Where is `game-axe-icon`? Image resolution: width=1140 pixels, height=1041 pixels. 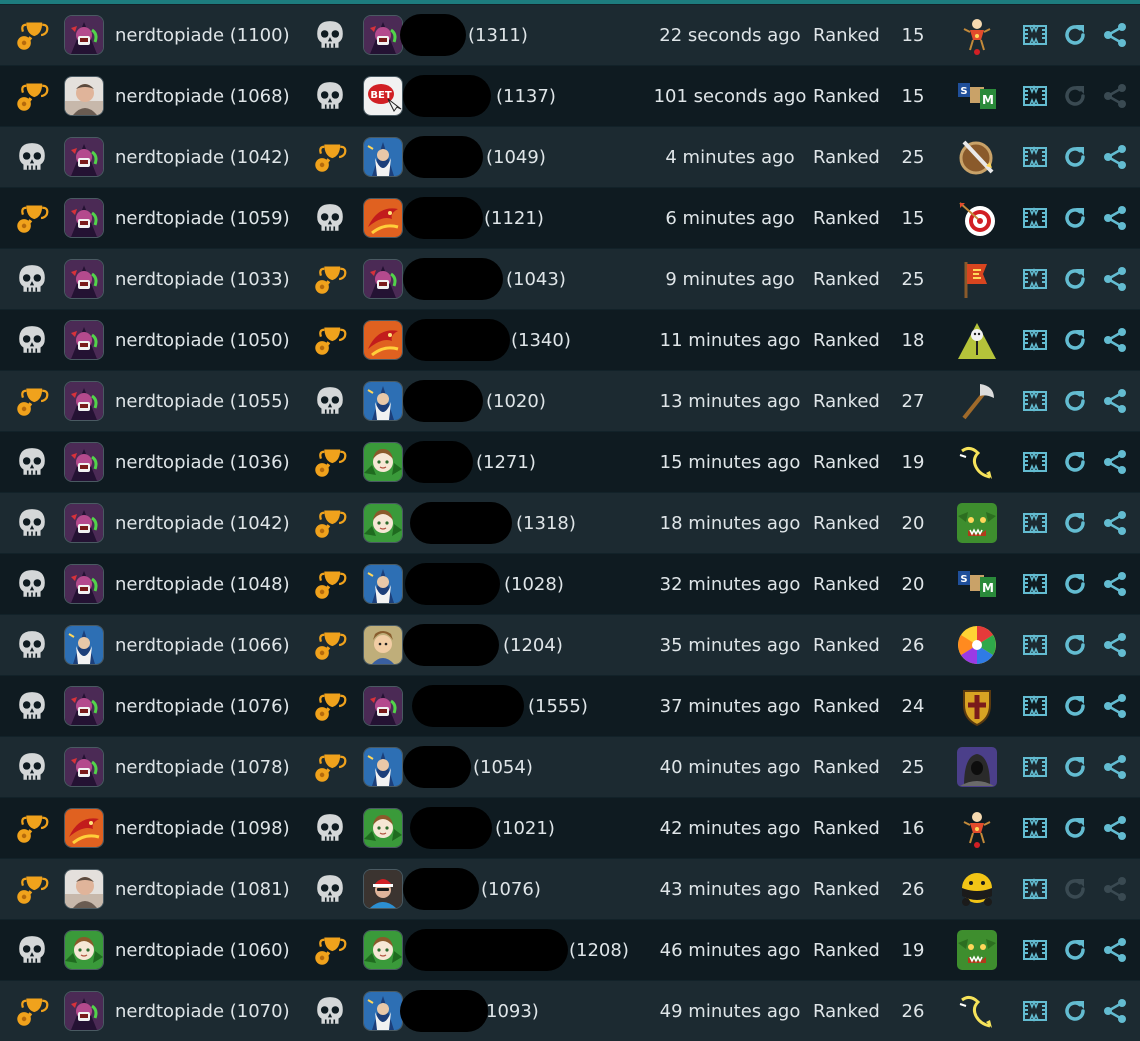 game-axe-icon is located at coordinates (977, 401).